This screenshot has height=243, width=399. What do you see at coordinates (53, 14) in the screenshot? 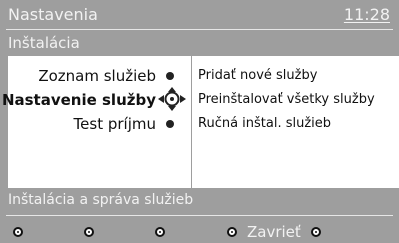
I see `page-title: Nastavenia` at bounding box center [53, 14].